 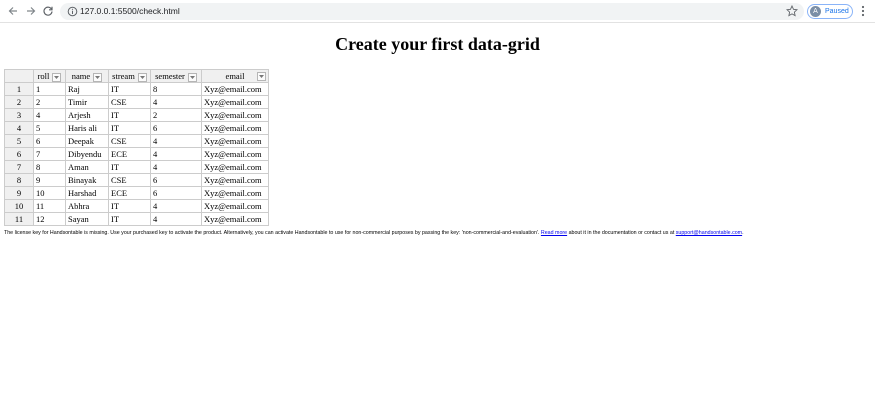 I want to click on cell-name: Sayan, so click(x=87, y=219).